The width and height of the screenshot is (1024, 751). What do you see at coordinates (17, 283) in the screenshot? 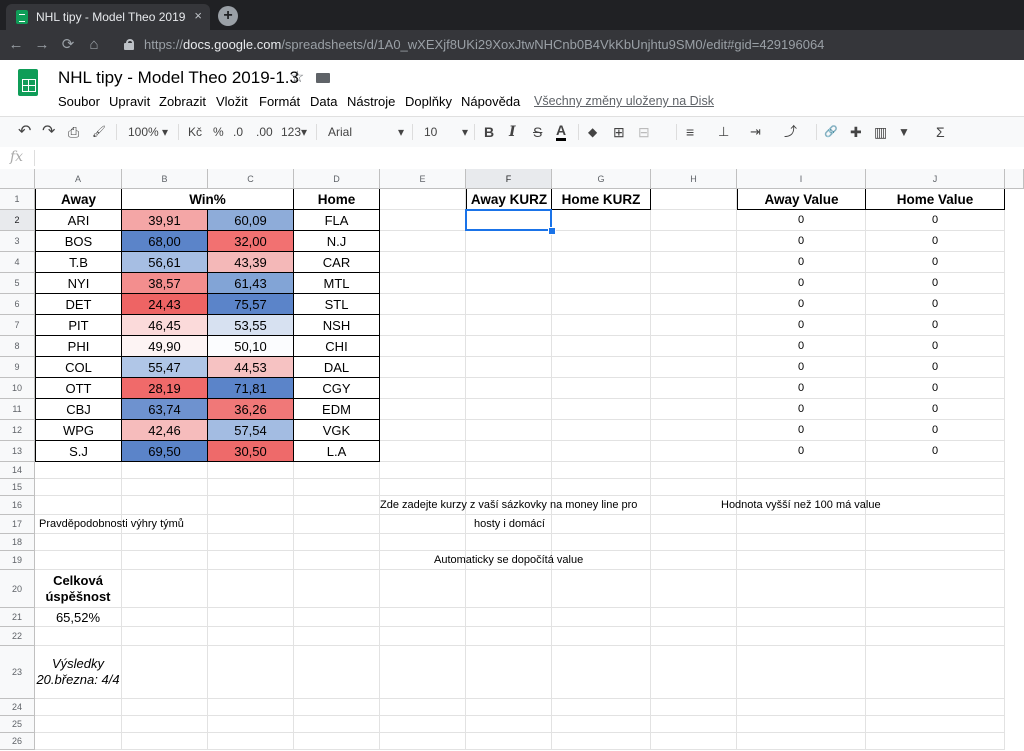
I see `row-header-5: 5` at bounding box center [17, 283].